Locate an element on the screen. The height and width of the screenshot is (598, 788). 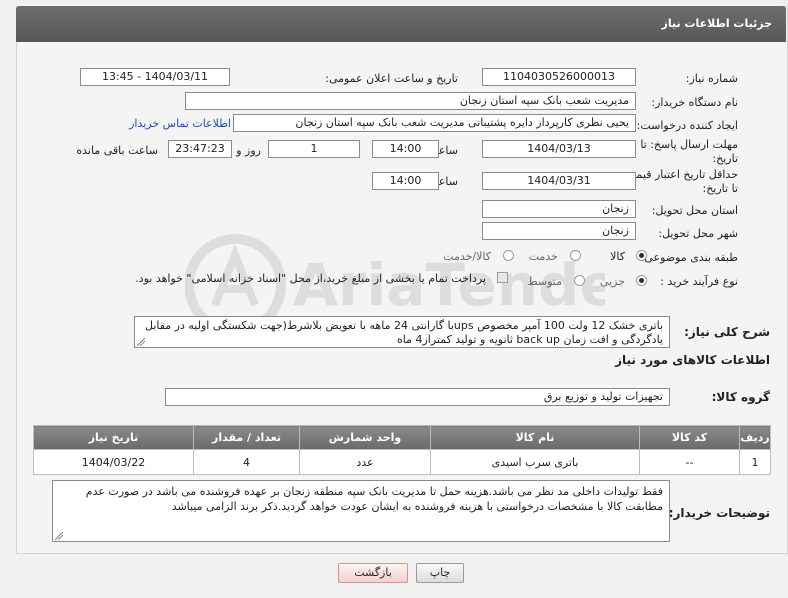
panel-header: جزئیات اطلاعات نیاز is located at coordinates (401, 24).